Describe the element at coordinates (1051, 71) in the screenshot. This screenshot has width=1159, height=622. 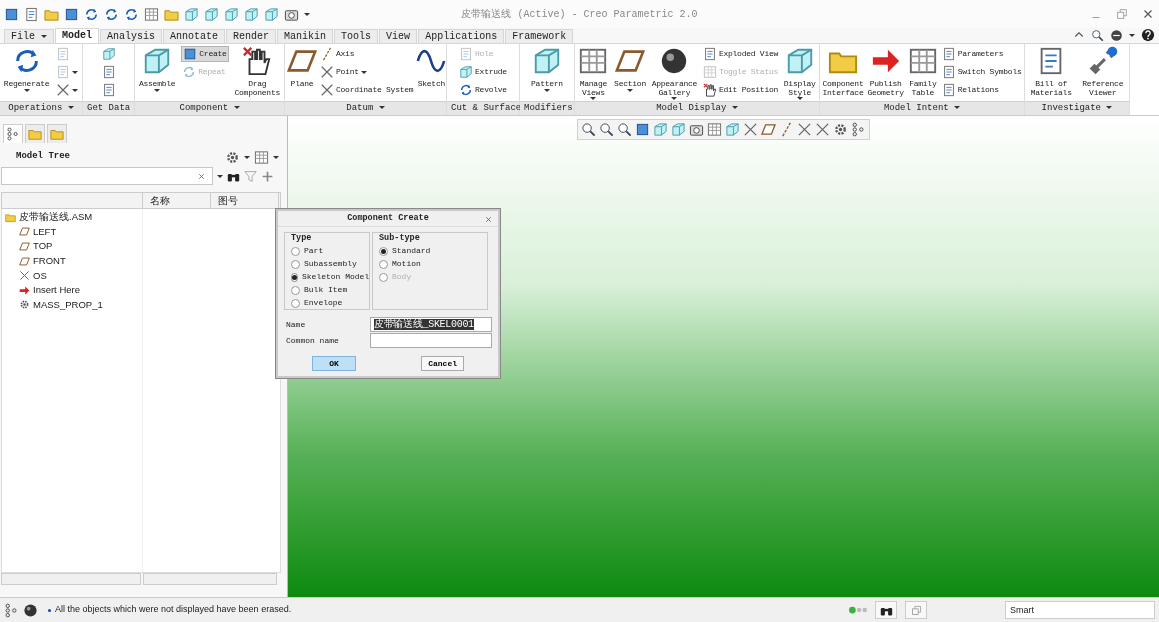
I see `ribbon-button: Bill of Materials` at that location.